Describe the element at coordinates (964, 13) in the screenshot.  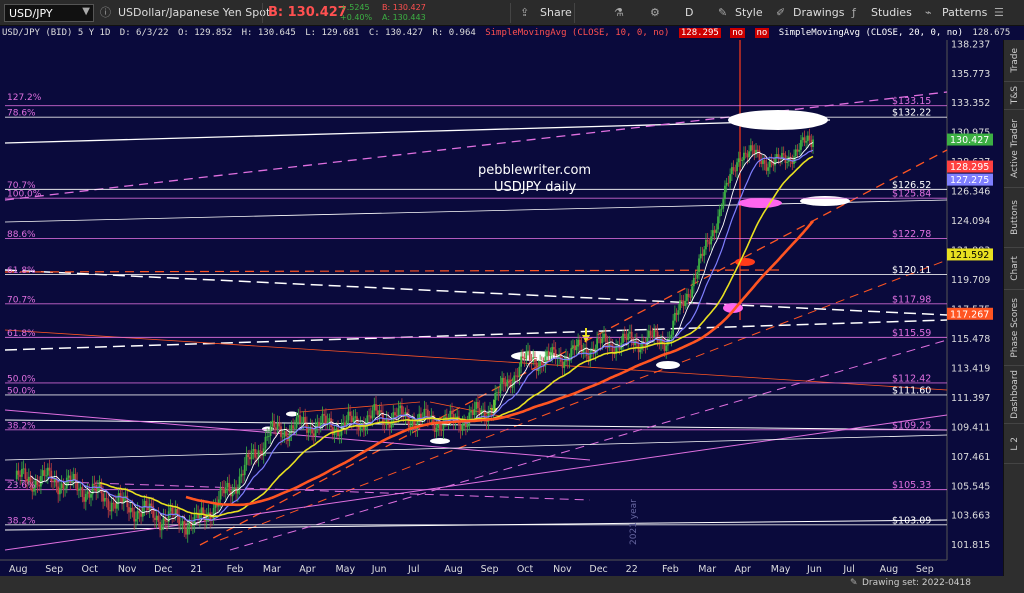
I see `patterns-button: Patterns` at that location.